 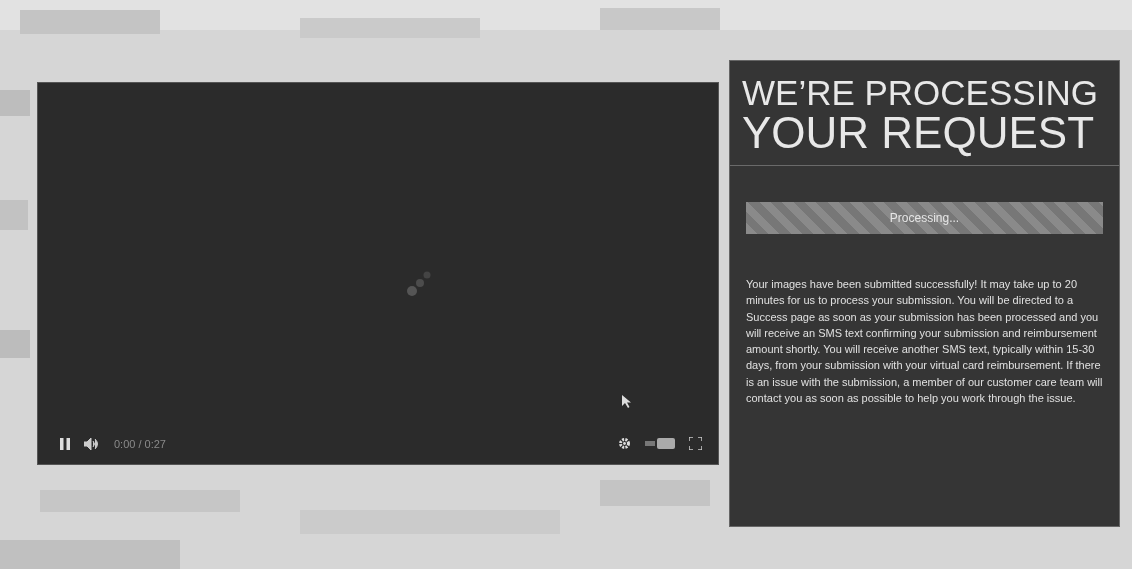 What do you see at coordinates (627, 402) in the screenshot?
I see `mouse-pointer-icon` at bounding box center [627, 402].